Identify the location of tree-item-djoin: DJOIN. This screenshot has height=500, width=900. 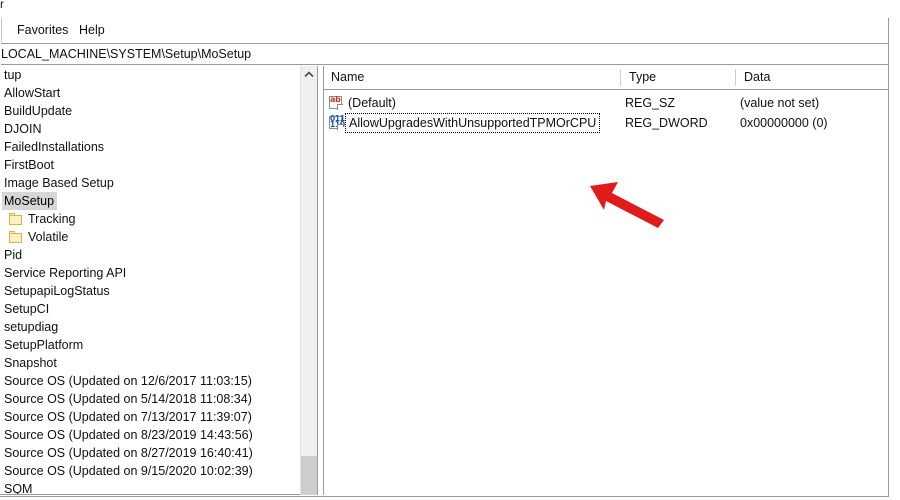
(150, 129).